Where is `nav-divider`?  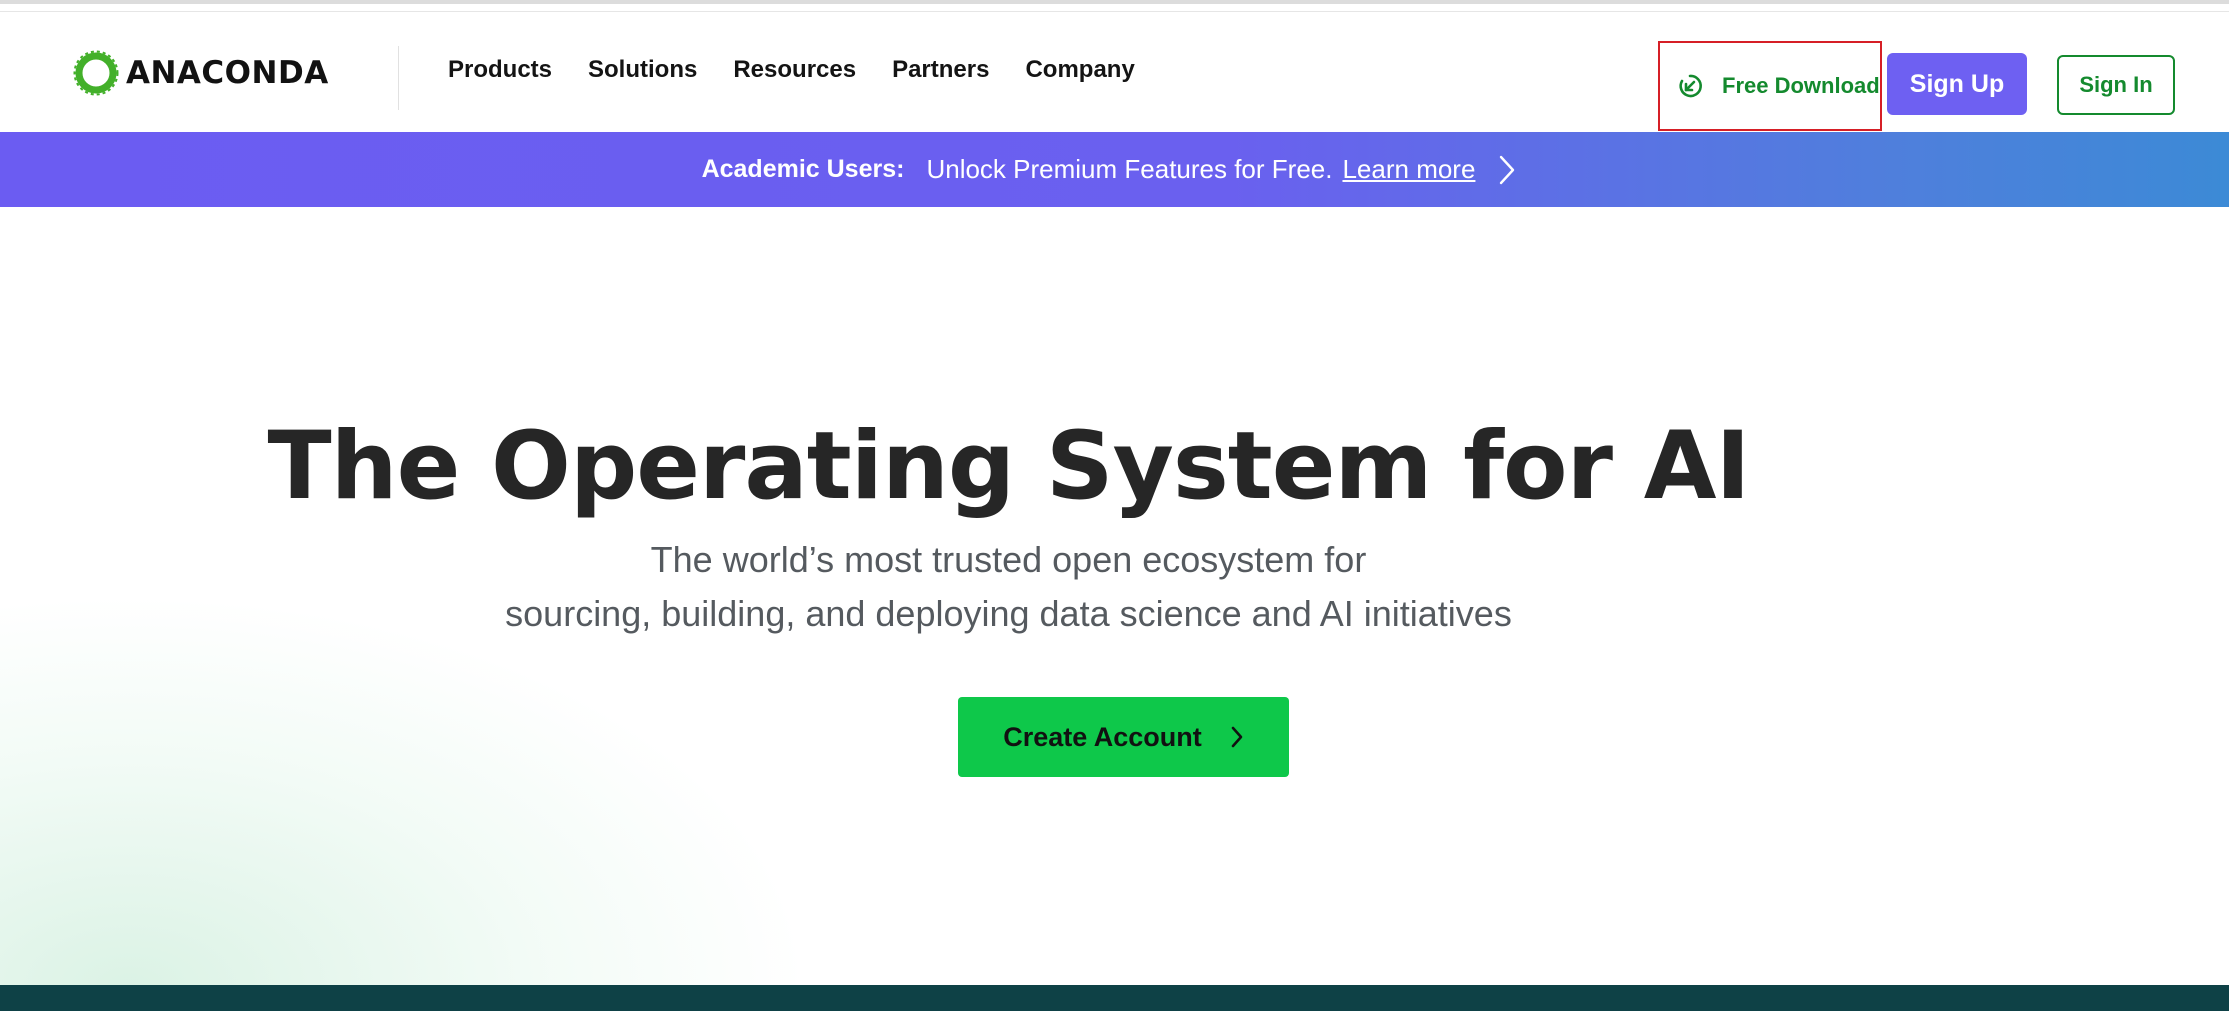 nav-divider is located at coordinates (398, 78).